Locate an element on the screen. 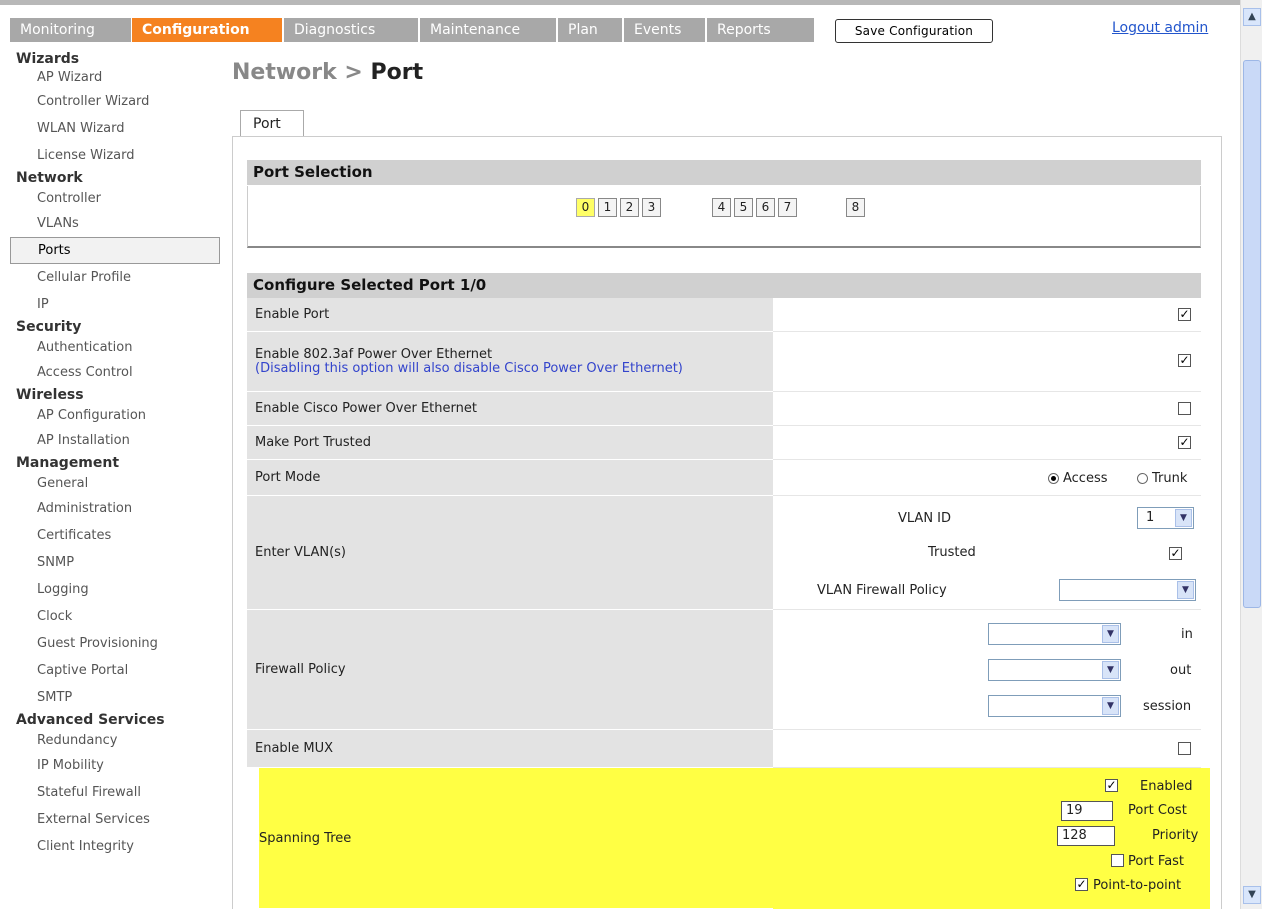  sidebar-item-certificates: Certificates is located at coordinates (115, 535).